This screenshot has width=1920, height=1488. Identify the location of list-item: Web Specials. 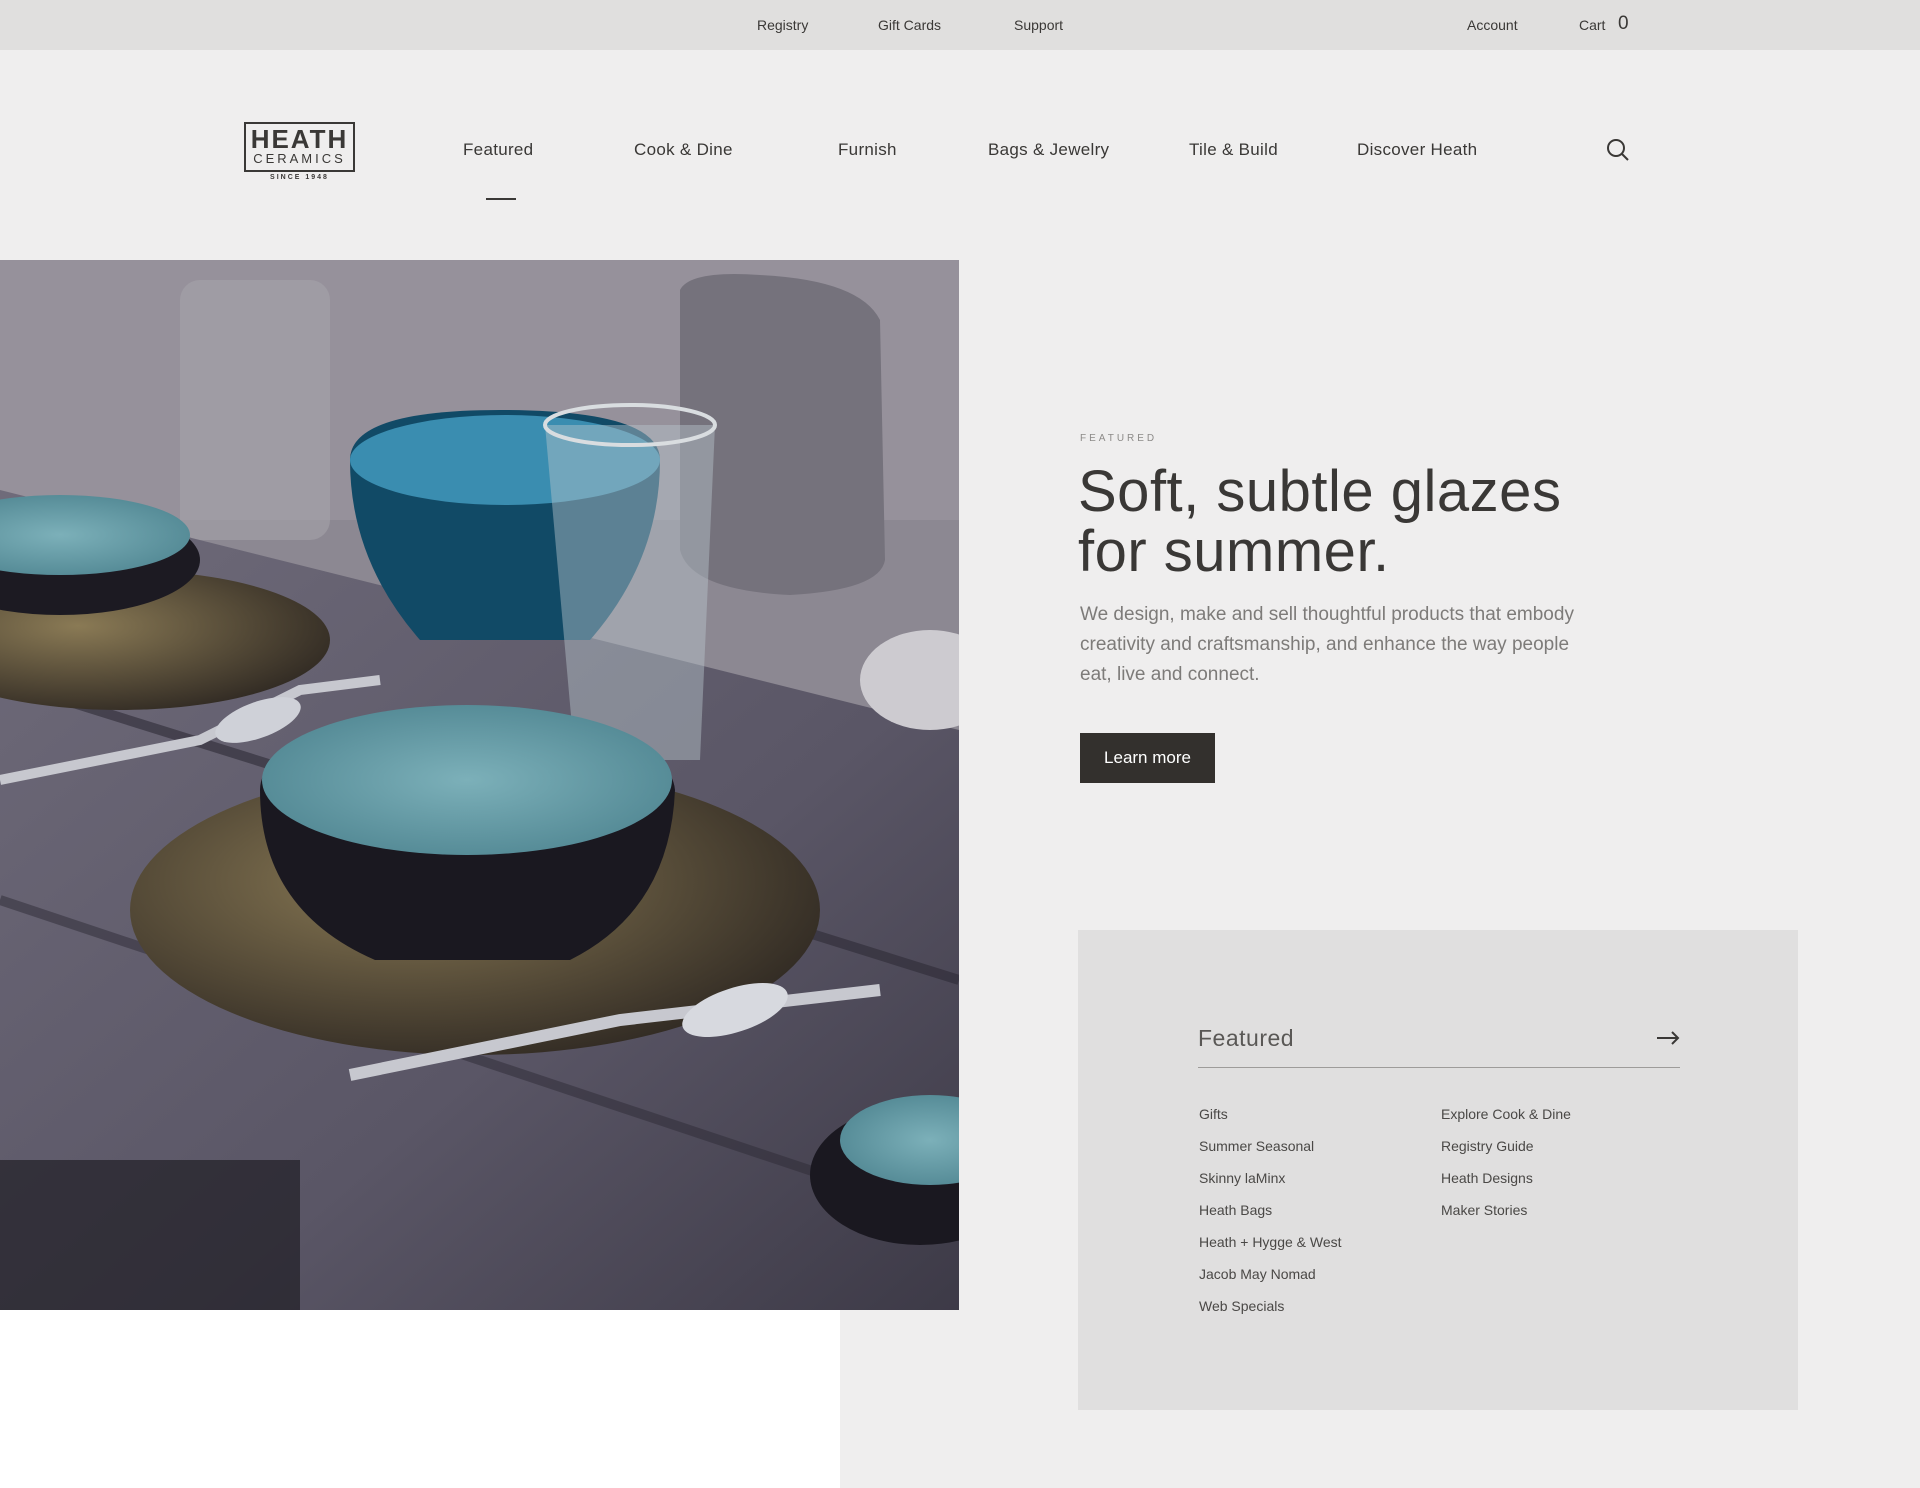
(1270, 1314).